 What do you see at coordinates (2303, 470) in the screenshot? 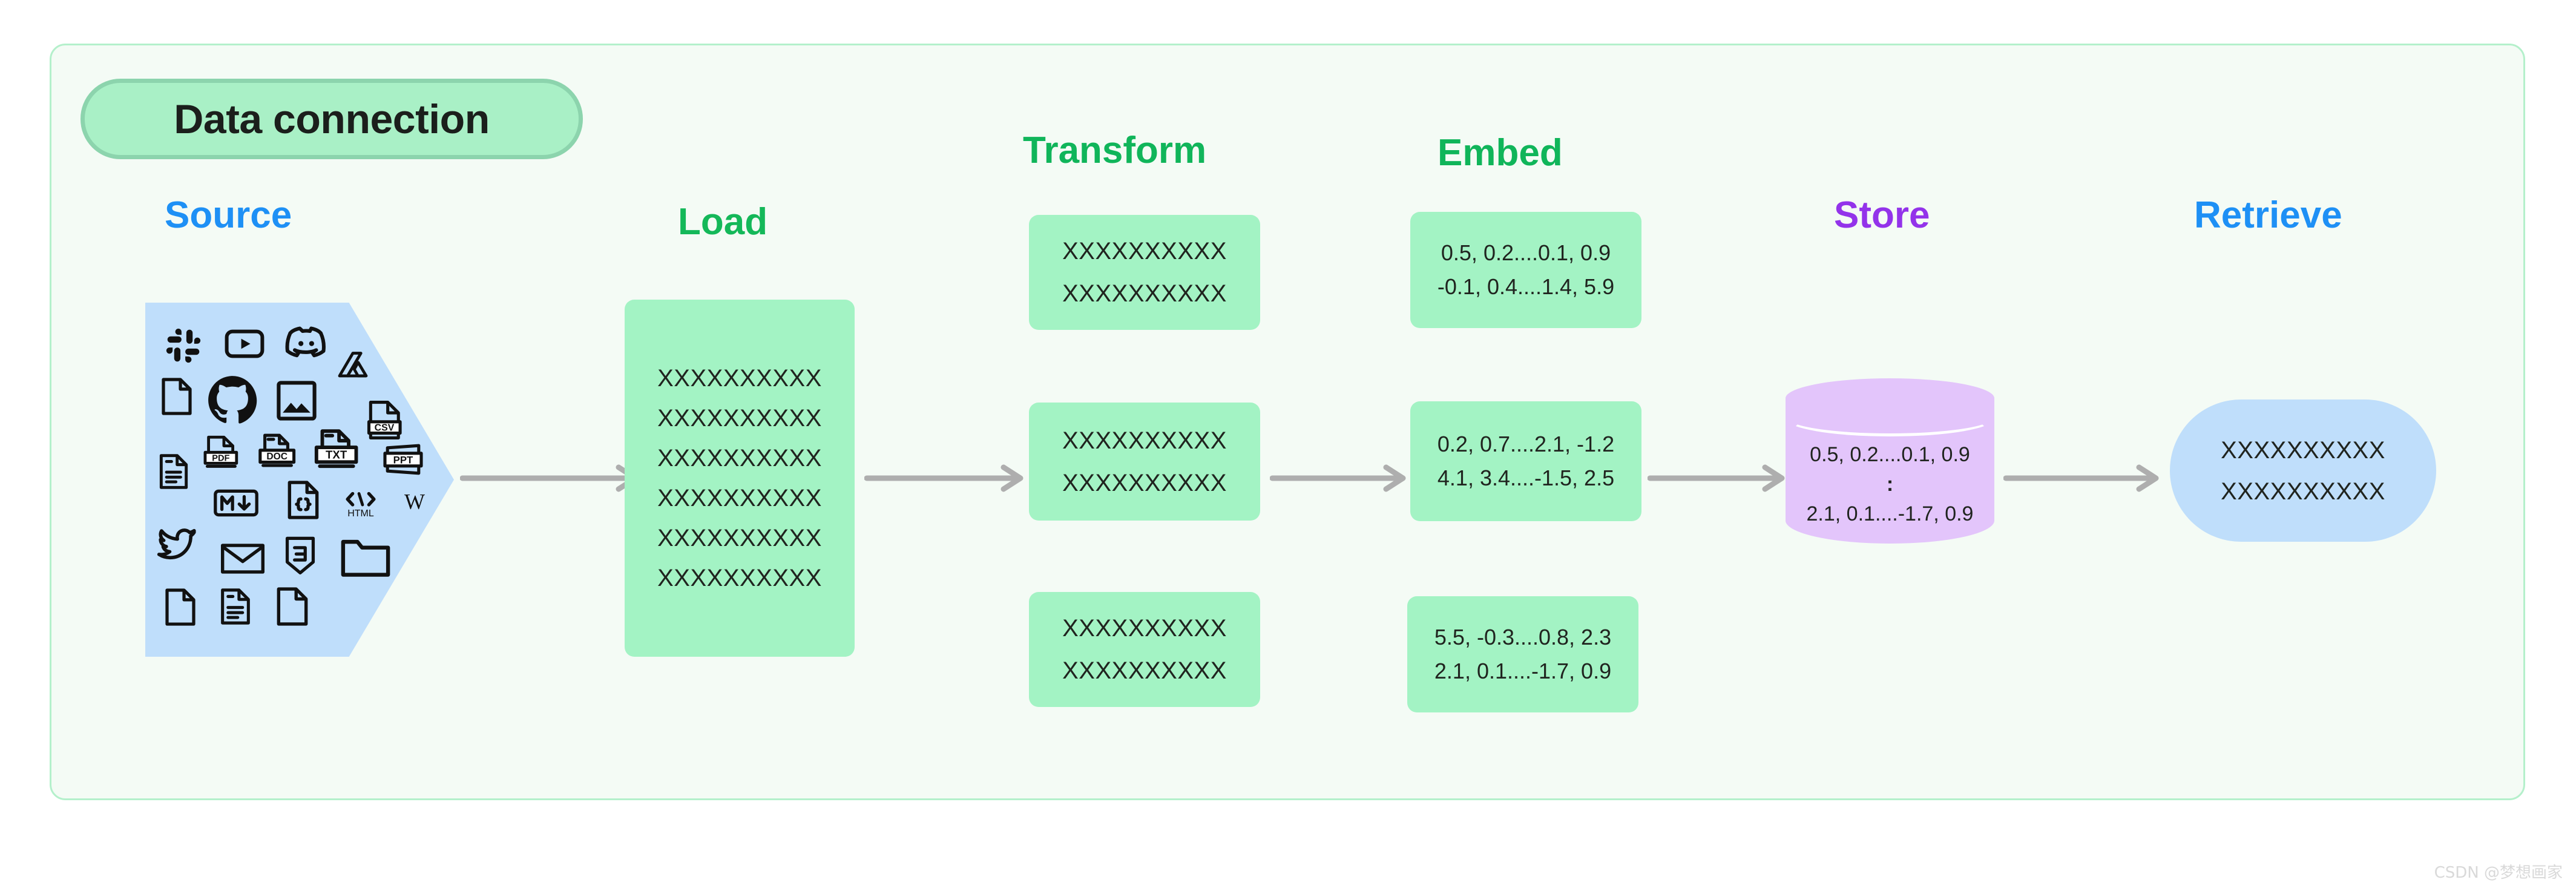
I see `retrieve-box: XXXXXXXXXX XXXXXXXXXX` at bounding box center [2303, 470].